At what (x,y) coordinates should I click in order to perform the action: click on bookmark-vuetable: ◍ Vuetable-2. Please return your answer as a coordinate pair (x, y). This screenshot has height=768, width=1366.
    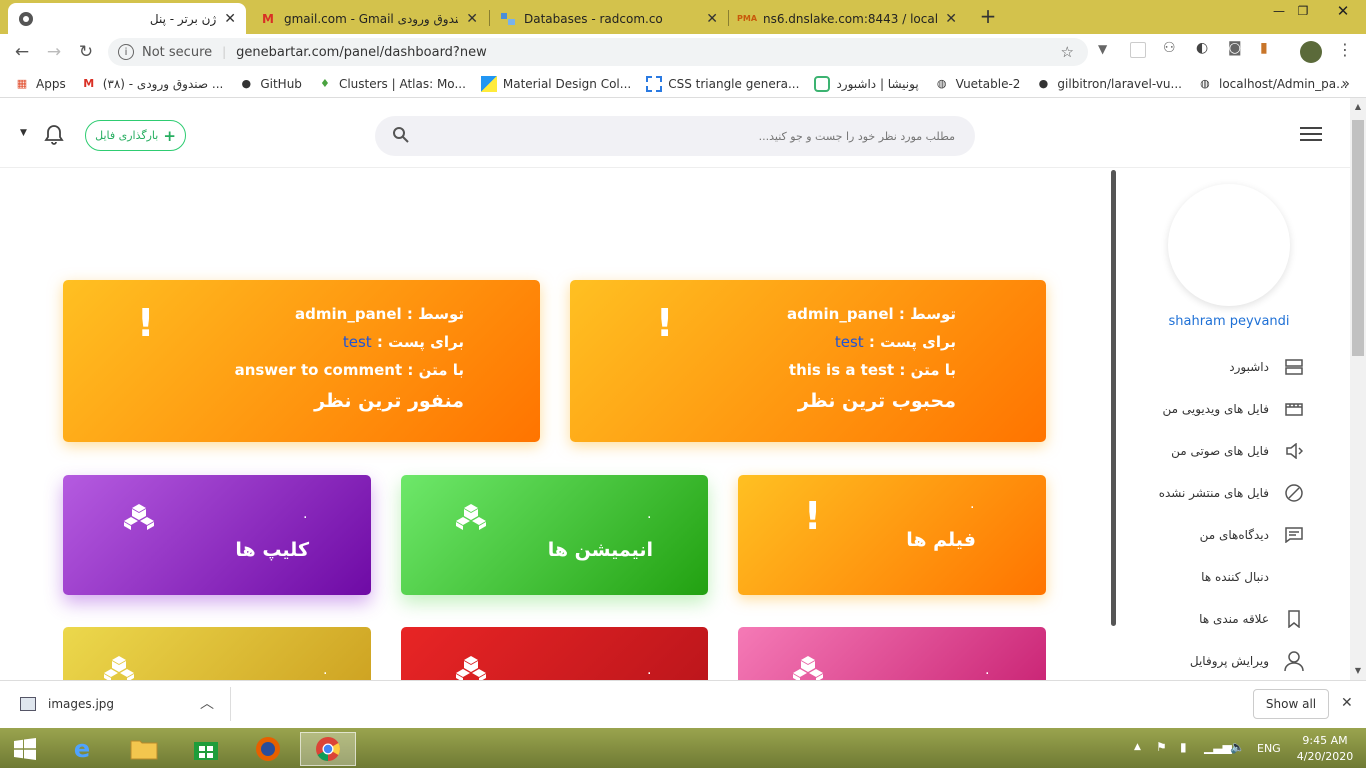
    Looking at the image, I should click on (977, 84).